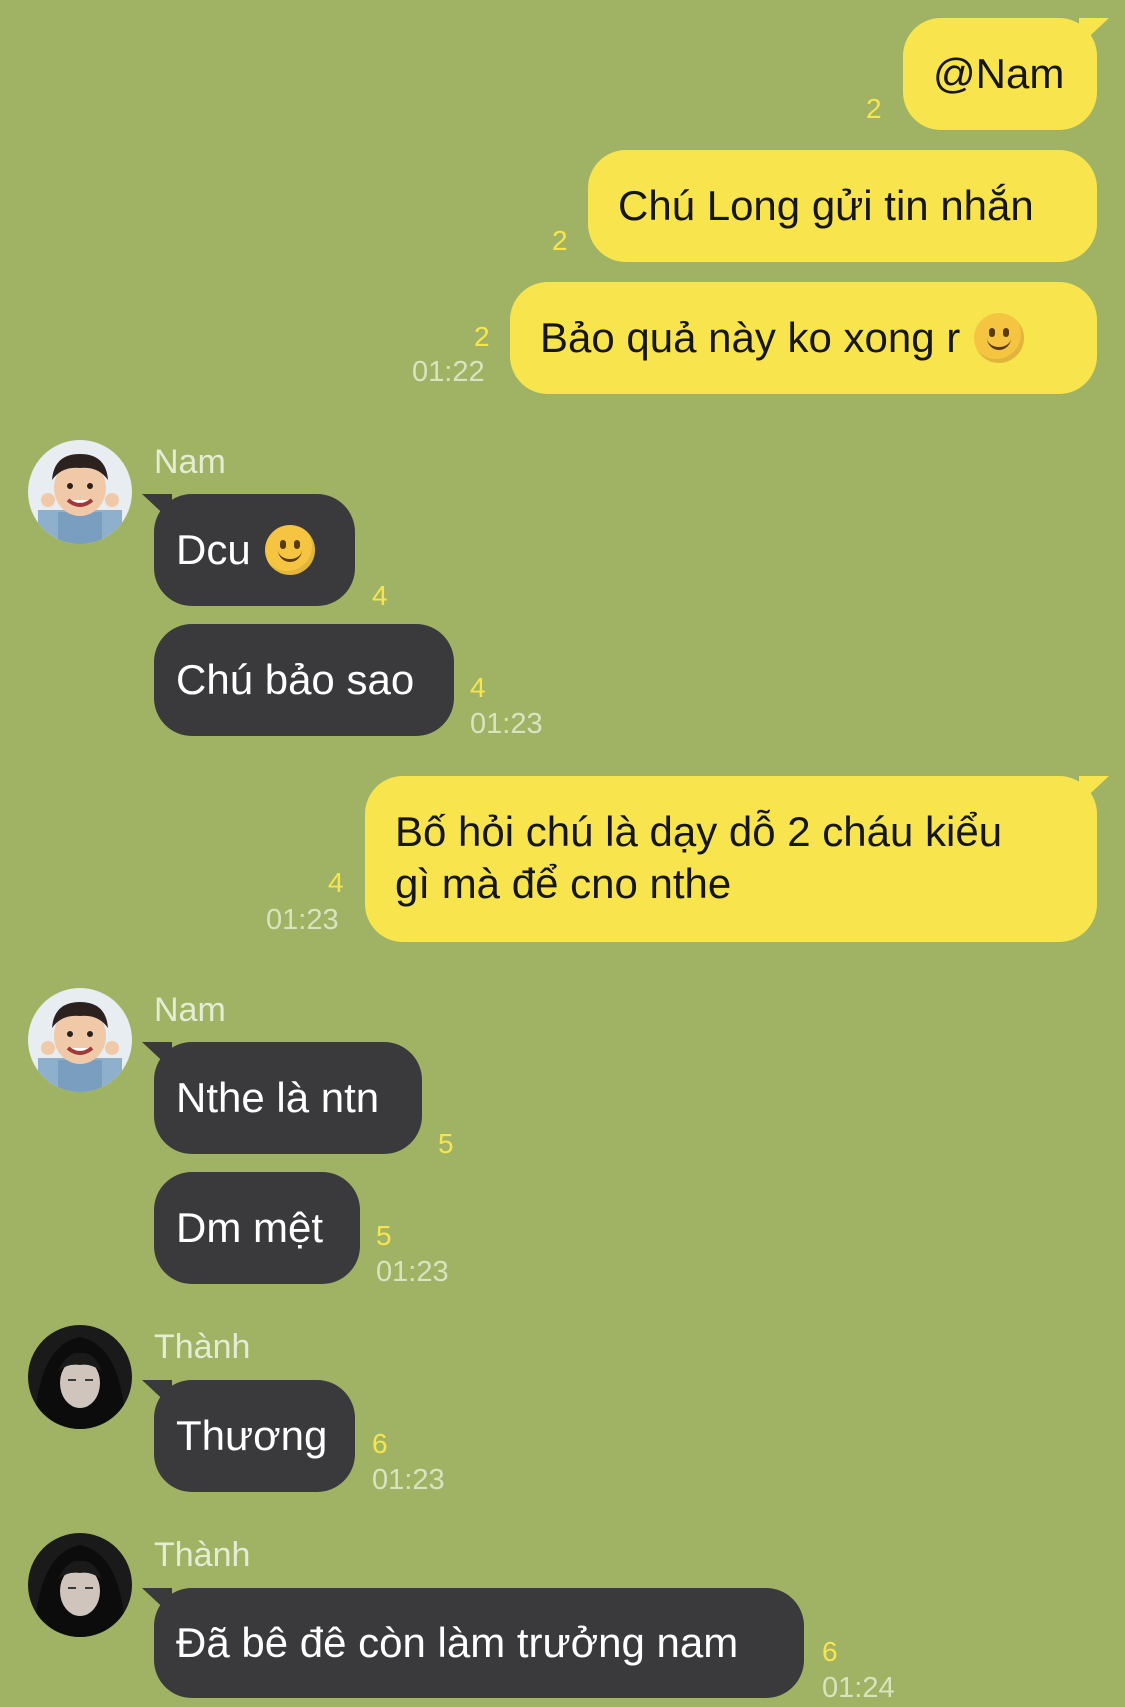  What do you see at coordinates (858, 1688) in the screenshot?
I see `message-time: 01:24` at bounding box center [858, 1688].